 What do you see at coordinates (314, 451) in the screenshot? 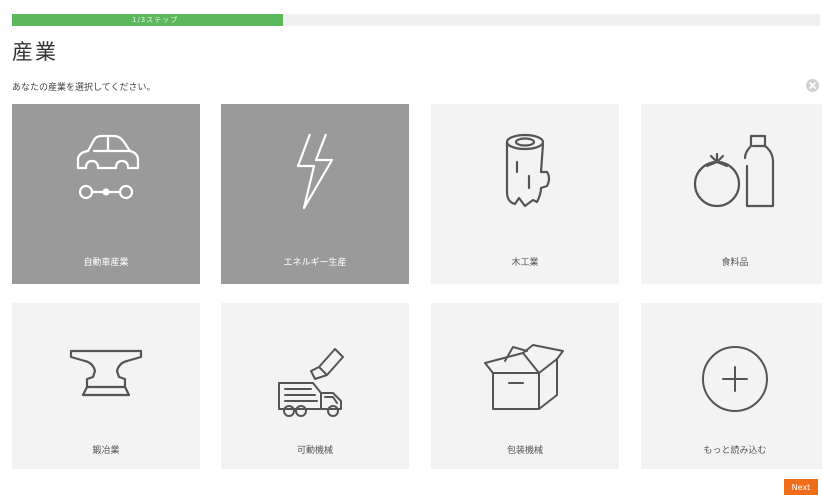
I see `tile-label: 可動機械` at bounding box center [314, 451].